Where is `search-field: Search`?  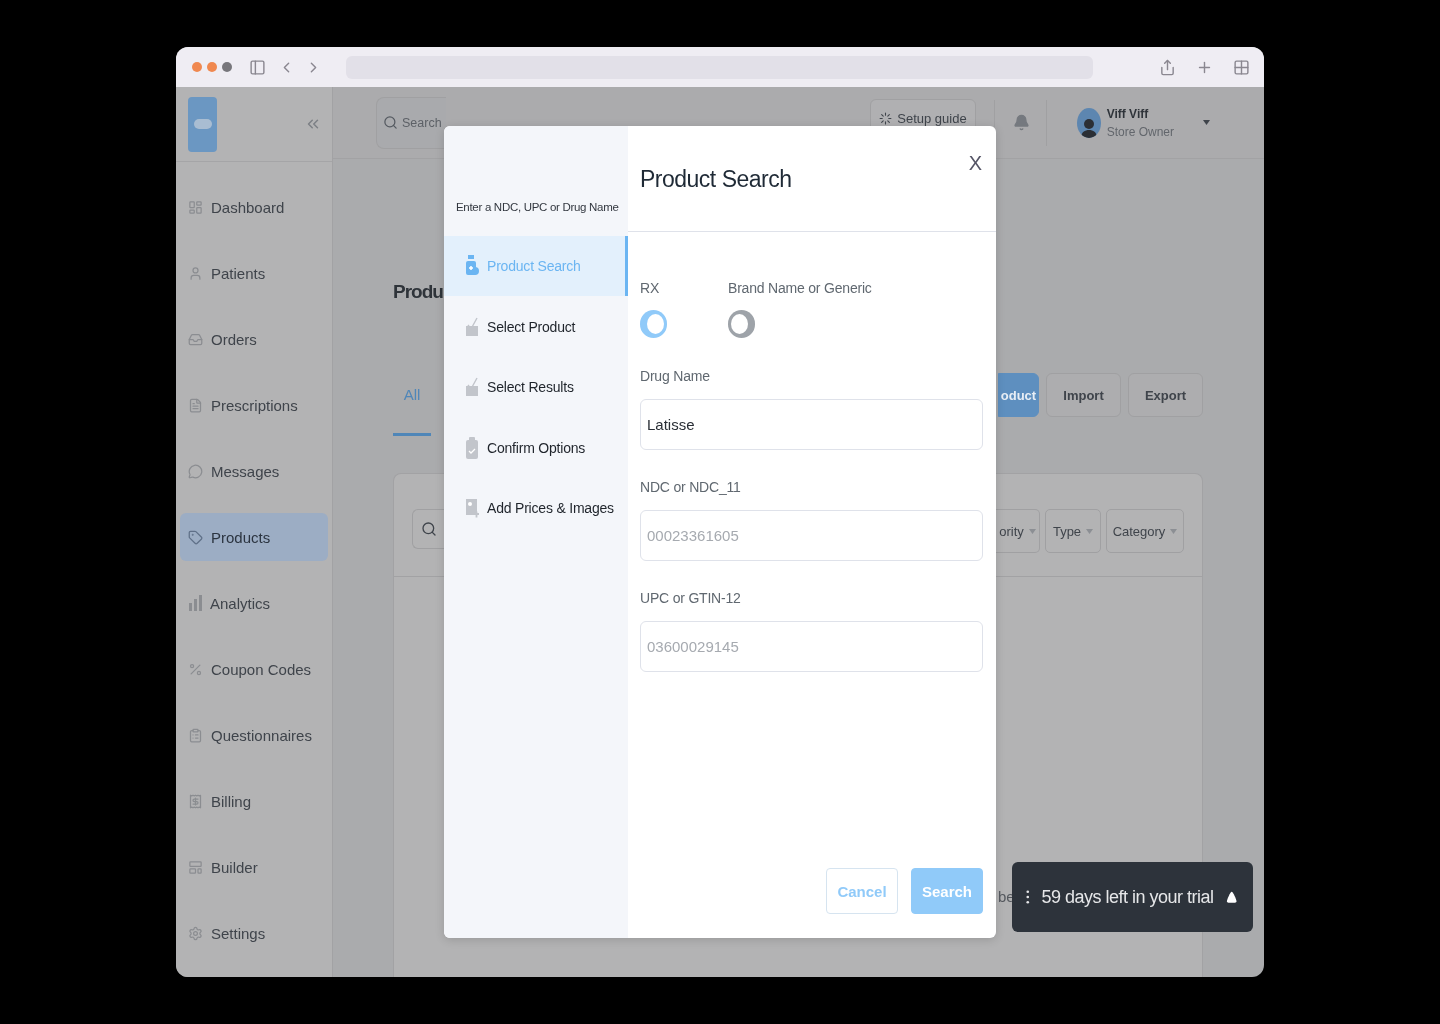 search-field: Search is located at coordinates (411, 122).